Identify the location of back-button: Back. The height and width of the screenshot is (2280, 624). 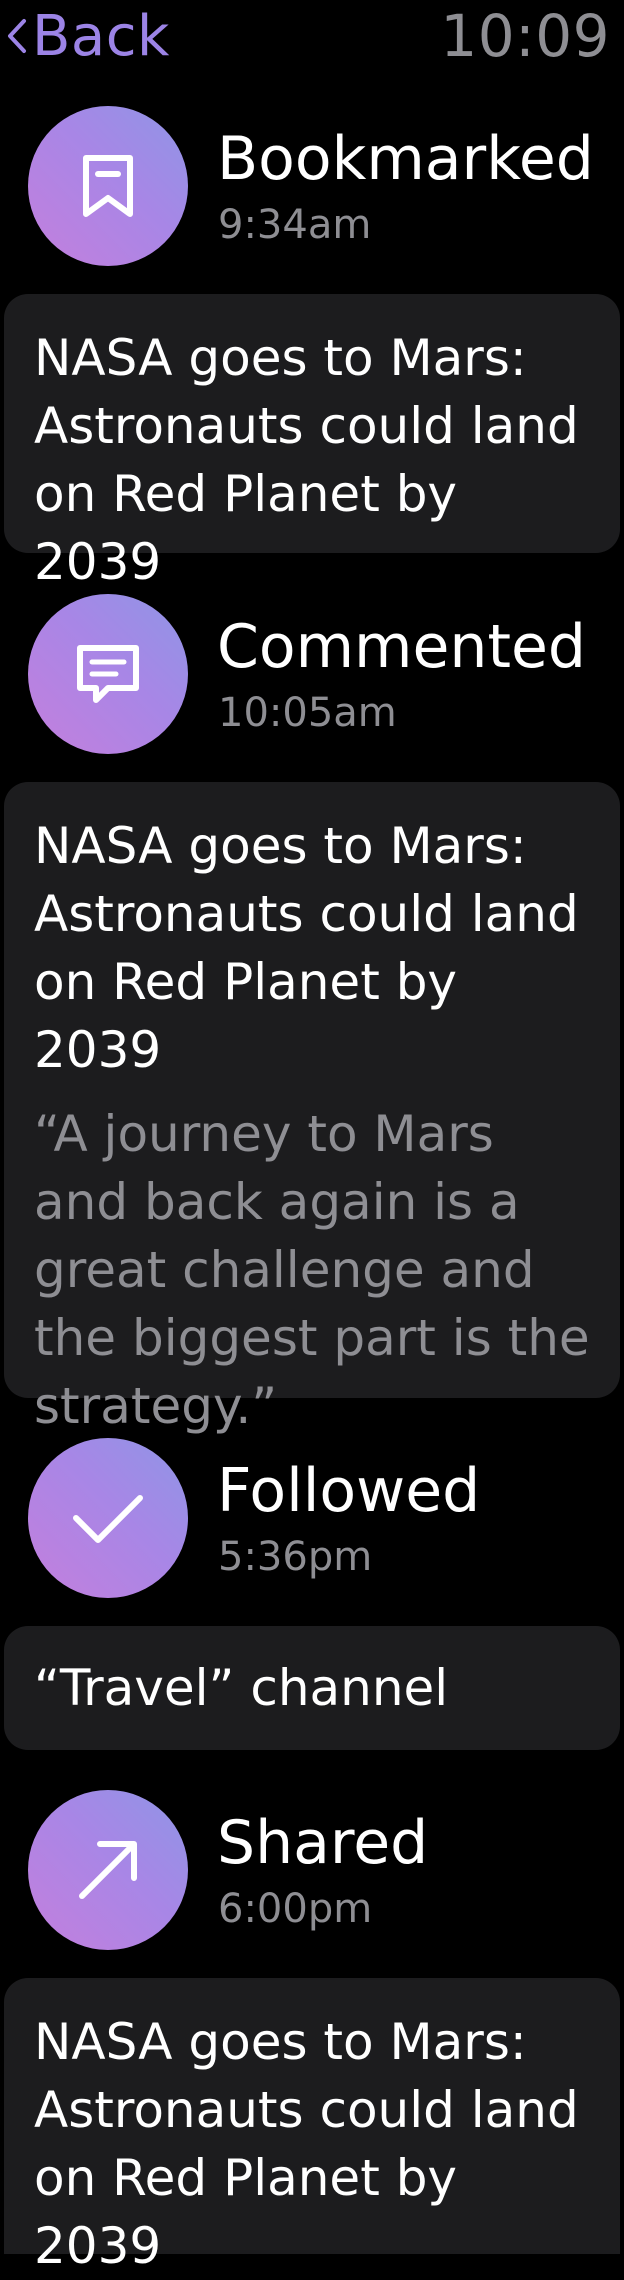
(88, 36).